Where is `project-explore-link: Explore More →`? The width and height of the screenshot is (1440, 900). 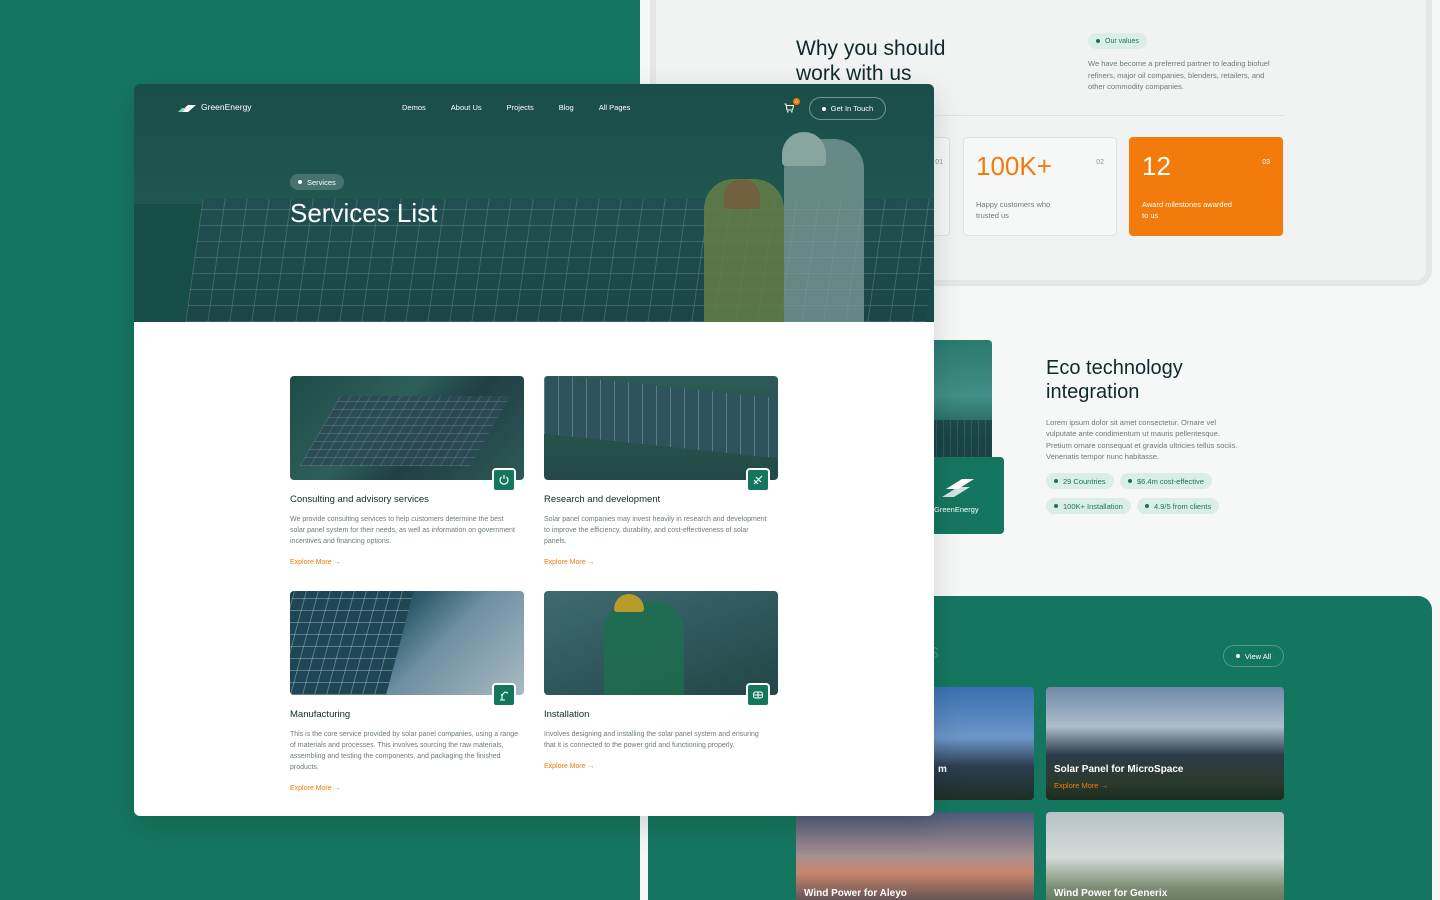 project-explore-link: Explore More → is located at coordinates (1081, 785).